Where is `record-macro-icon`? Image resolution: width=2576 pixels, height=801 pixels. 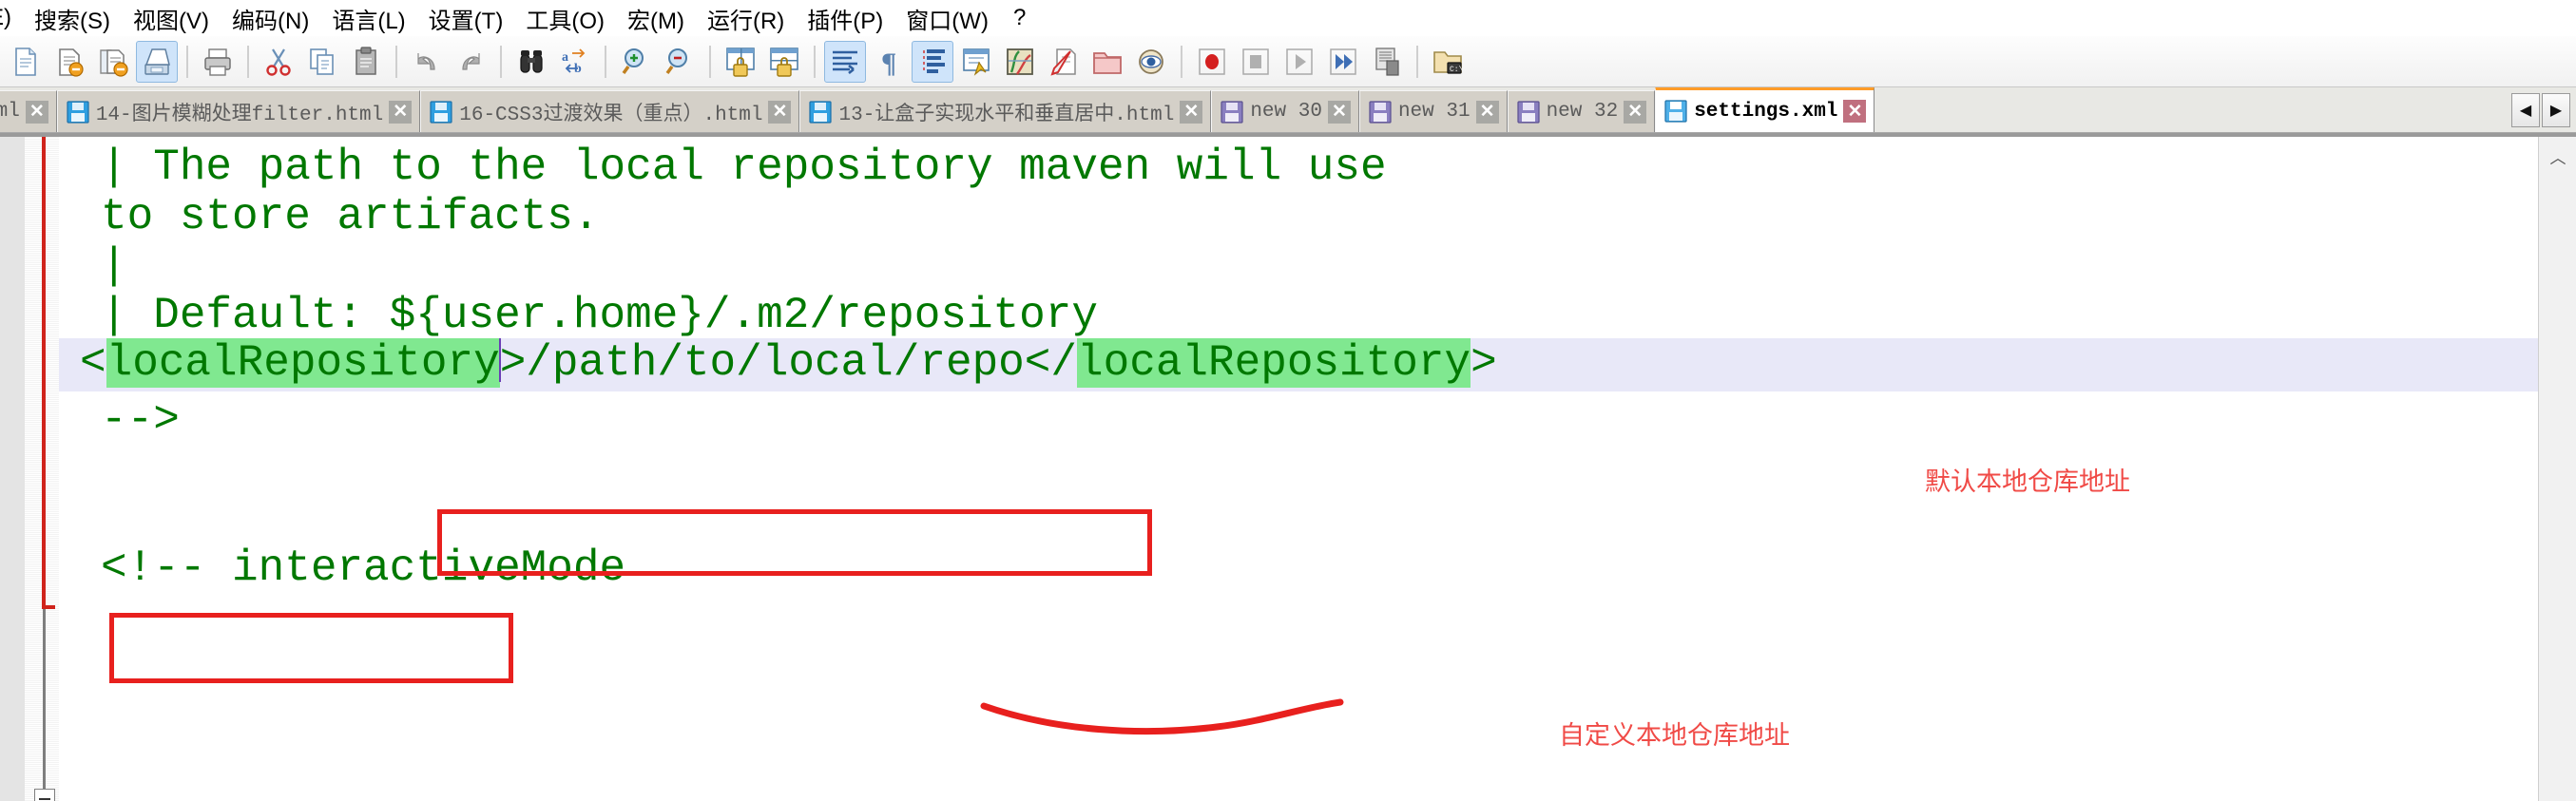
record-macro-icon is located at coordinates (1212, 62).